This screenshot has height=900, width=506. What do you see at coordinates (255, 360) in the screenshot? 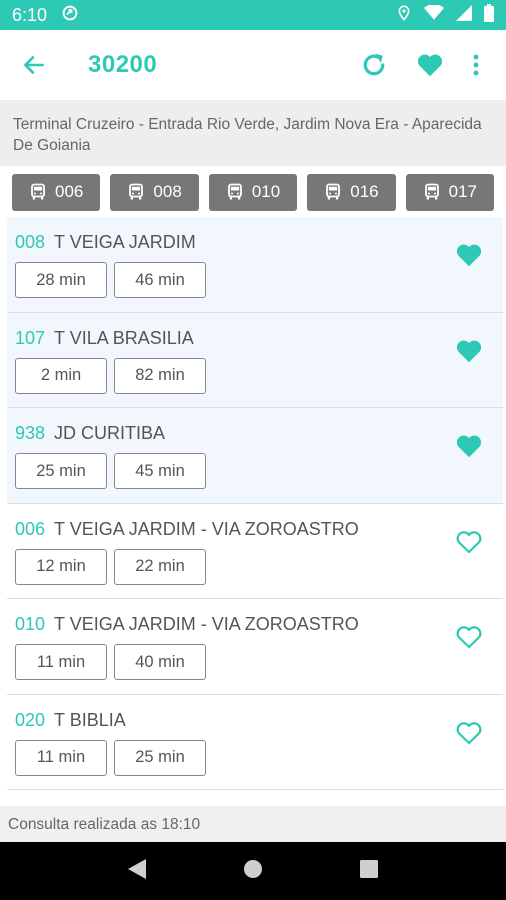
I see `route-item: 107 T VILA BRASILIA 2 min 82 min` at bounding box center [255, 360].